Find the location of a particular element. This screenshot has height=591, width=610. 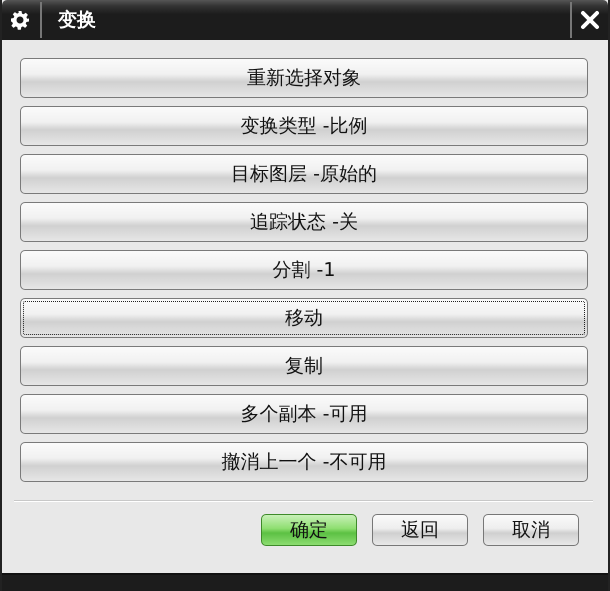

option-button: 复制 is located at coordinates (304, 366).